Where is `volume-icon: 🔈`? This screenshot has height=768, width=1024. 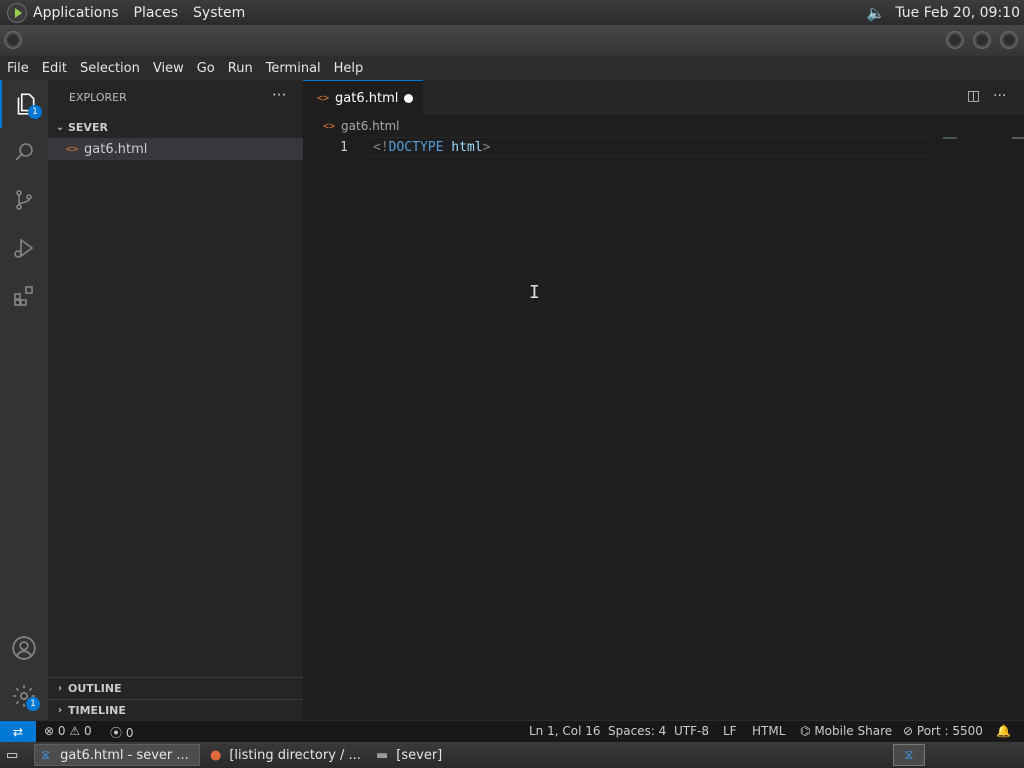
volume-icon: 🔈 is located at coordinates (876, 13).